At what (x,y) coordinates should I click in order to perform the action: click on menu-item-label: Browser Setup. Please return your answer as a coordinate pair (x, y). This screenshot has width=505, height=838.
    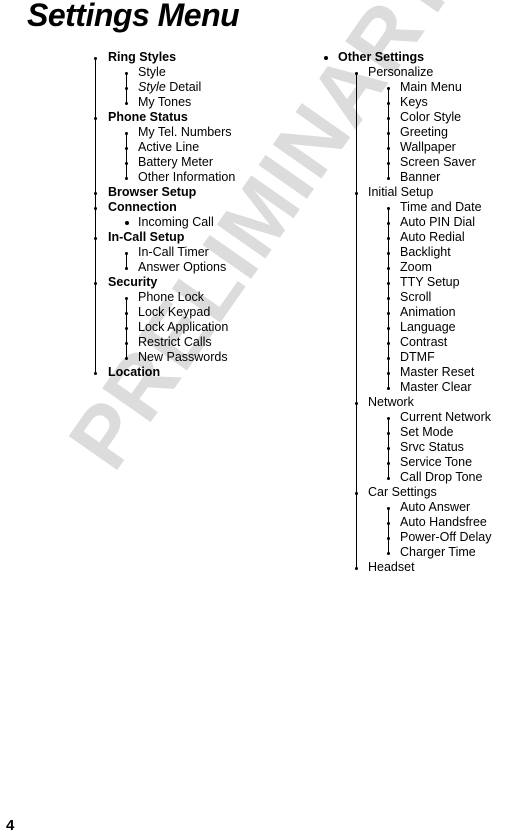
    Looking at the image, I should click on (152, 192).